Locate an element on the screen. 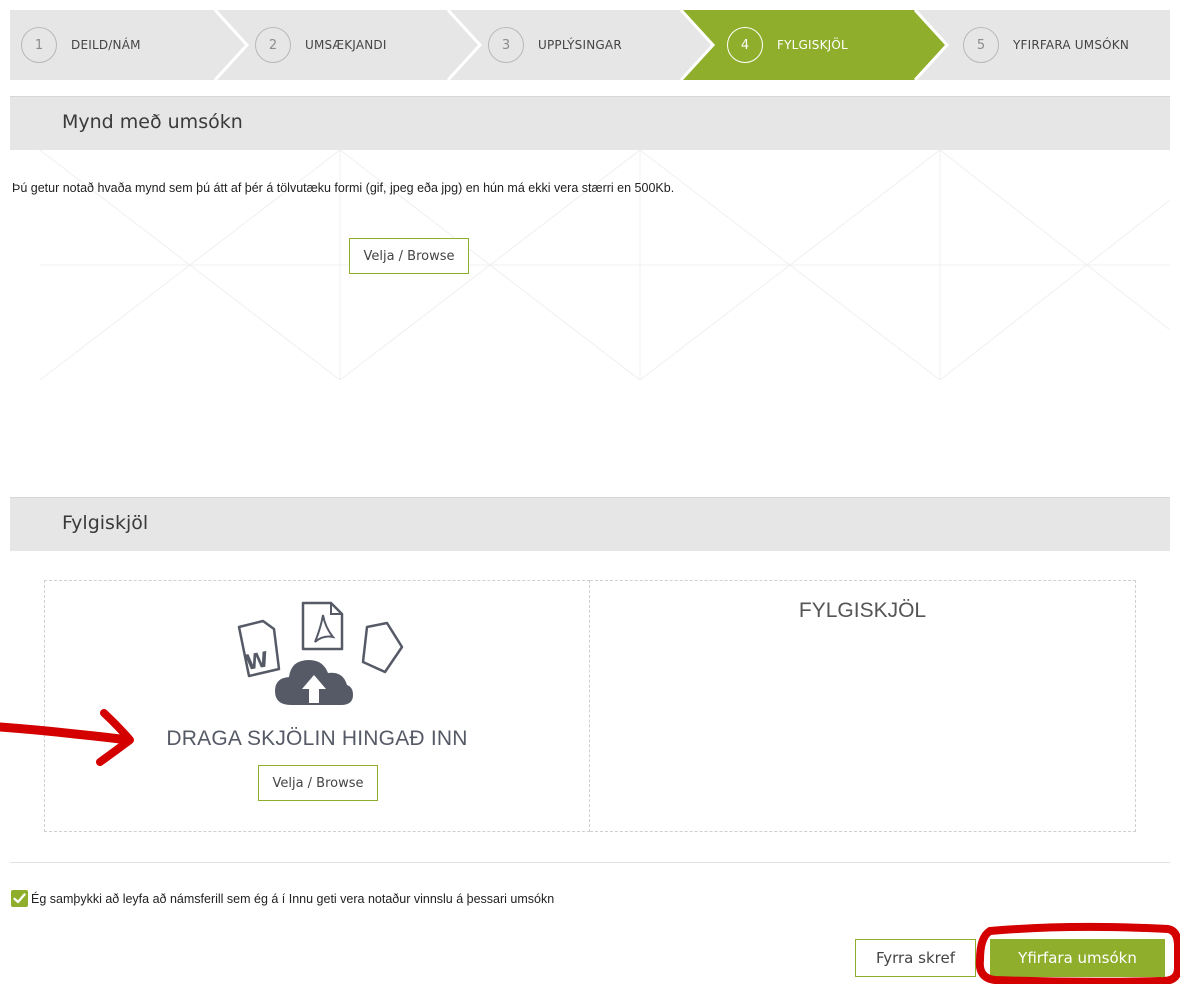 This screenshot has height=984, width=1180. step-number: 5 is located at coordinates (981, 45).